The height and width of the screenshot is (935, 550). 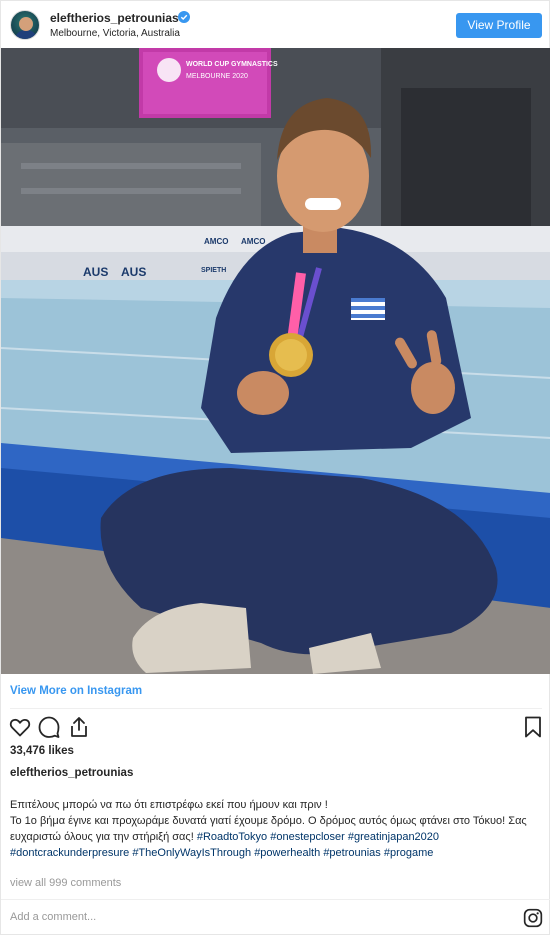 I want to click on likes-count: 33,476 likes, so click(x=42, y=751).